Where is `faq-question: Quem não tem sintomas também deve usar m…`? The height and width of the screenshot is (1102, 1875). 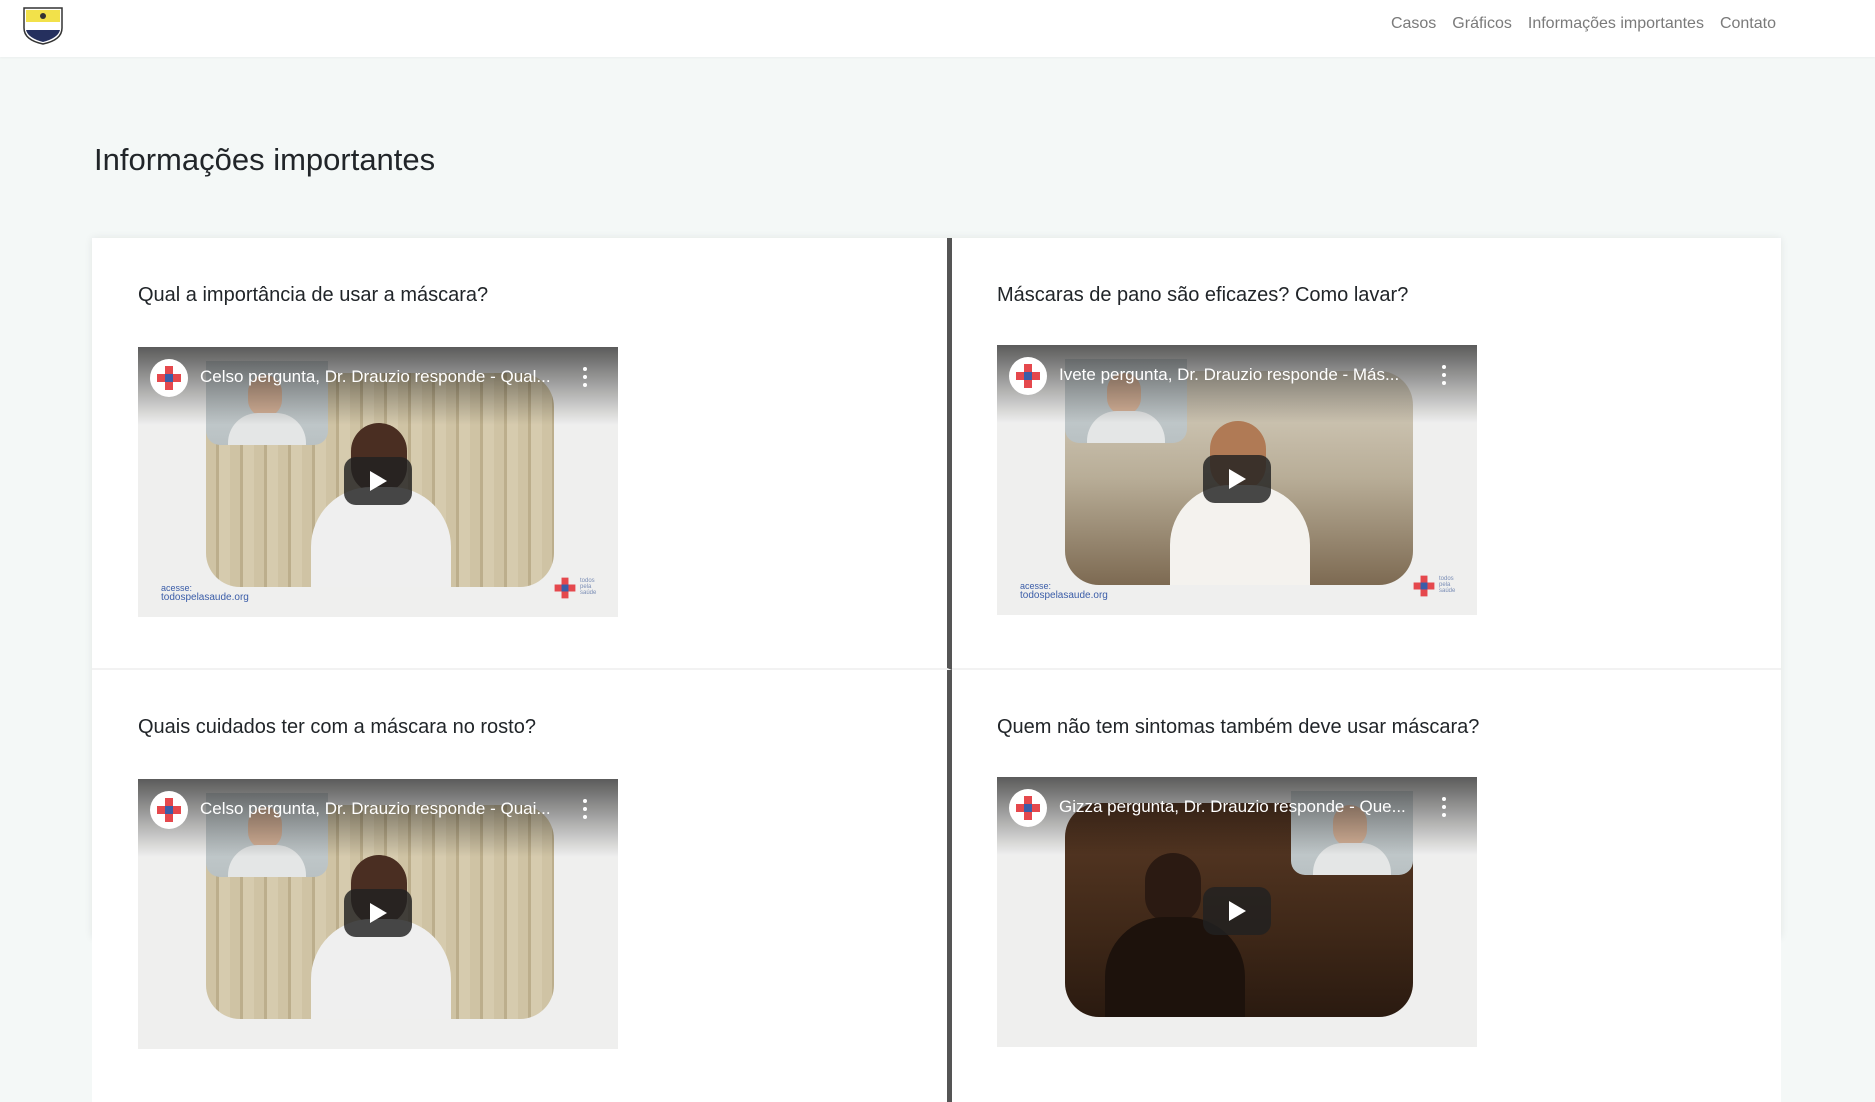
faq-question: Quem não tem sintomas também deve usar m… is located at coordinates (1238, 727).